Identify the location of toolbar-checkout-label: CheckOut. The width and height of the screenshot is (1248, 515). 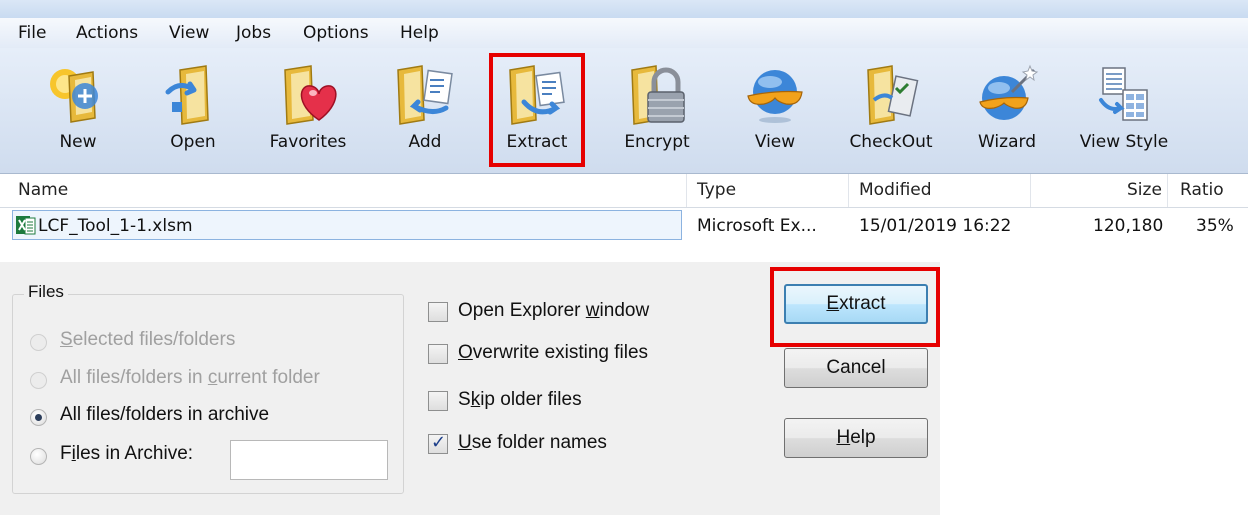
(891, 142).